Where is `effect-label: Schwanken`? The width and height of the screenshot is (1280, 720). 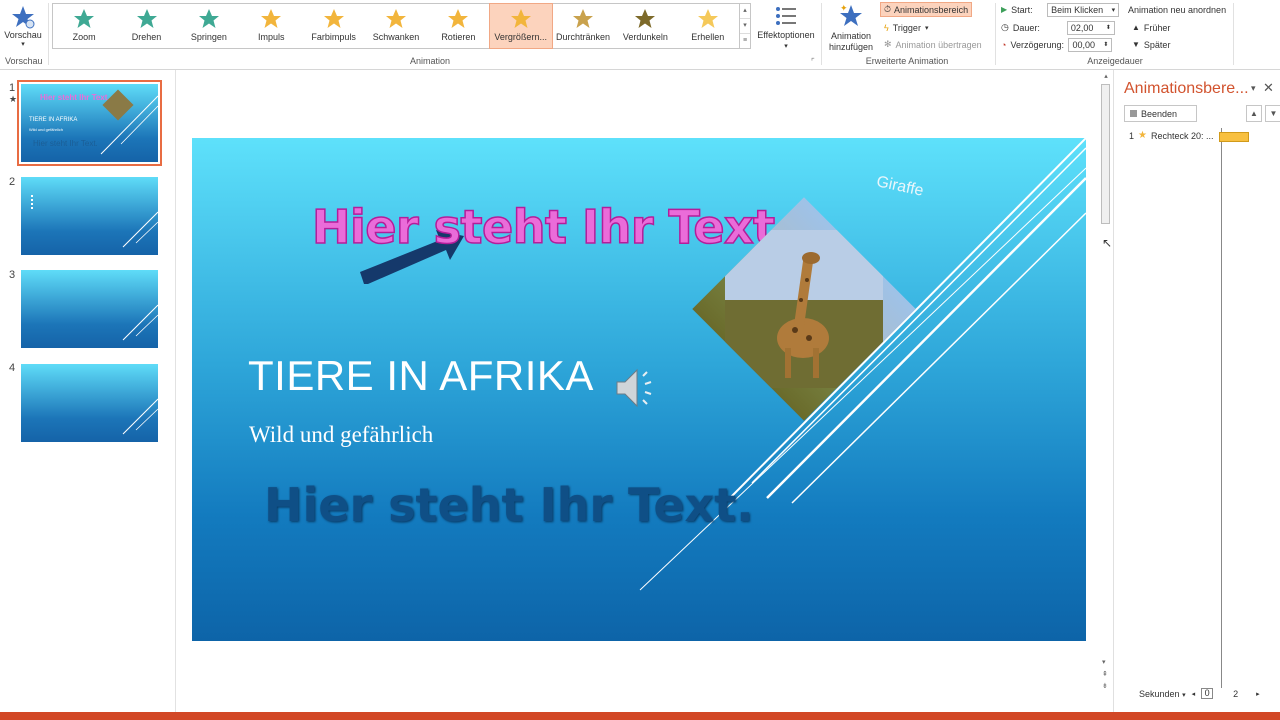 effect-label: Schwanken is located at coordinates (396, 37).